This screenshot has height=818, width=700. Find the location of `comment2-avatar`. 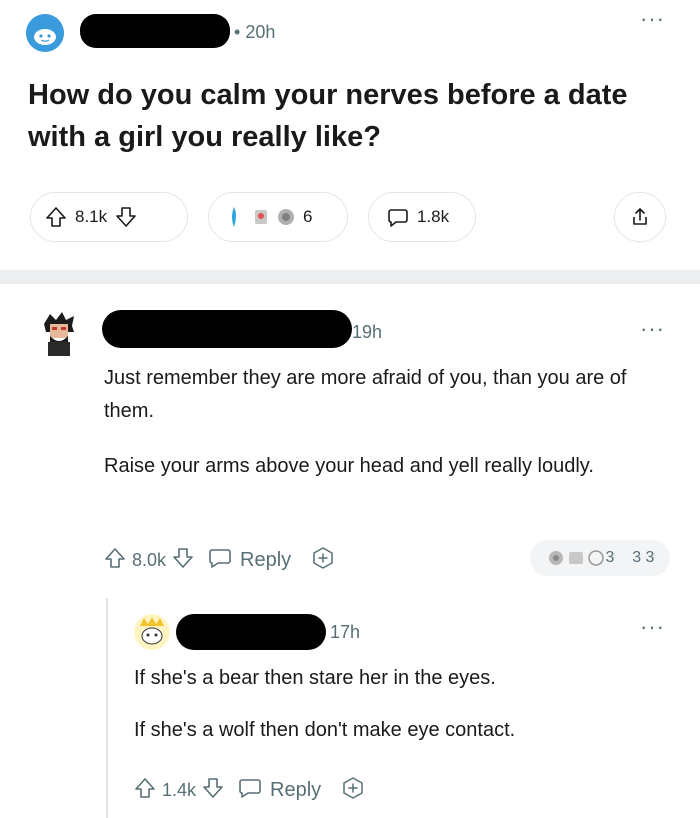

comment2-avatar is located at coordinates (152, 632).